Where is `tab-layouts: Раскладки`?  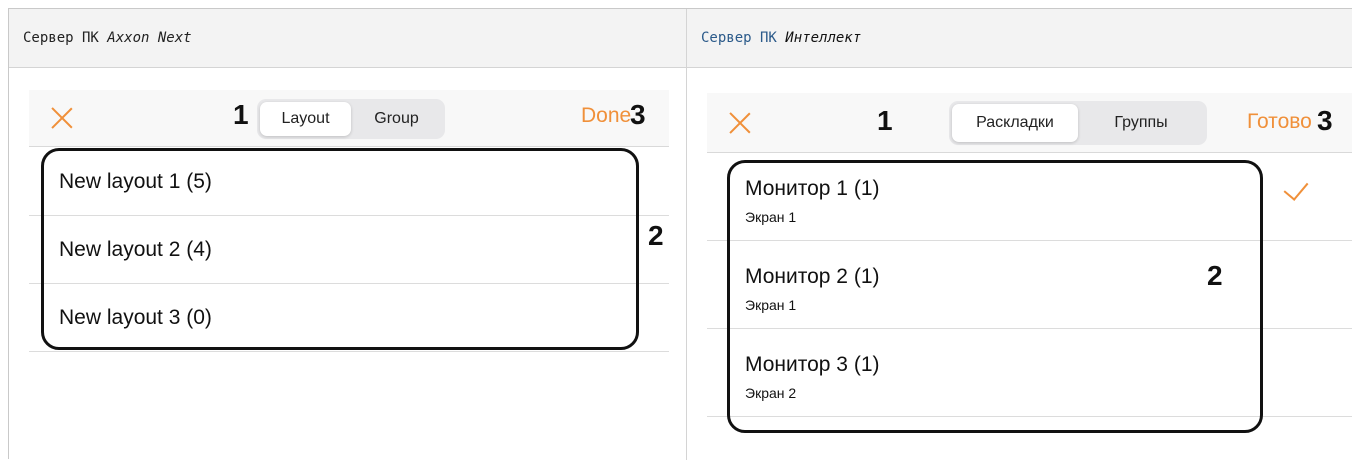
tab-layouts: Раскладки is located at coordinates (1015, 123).